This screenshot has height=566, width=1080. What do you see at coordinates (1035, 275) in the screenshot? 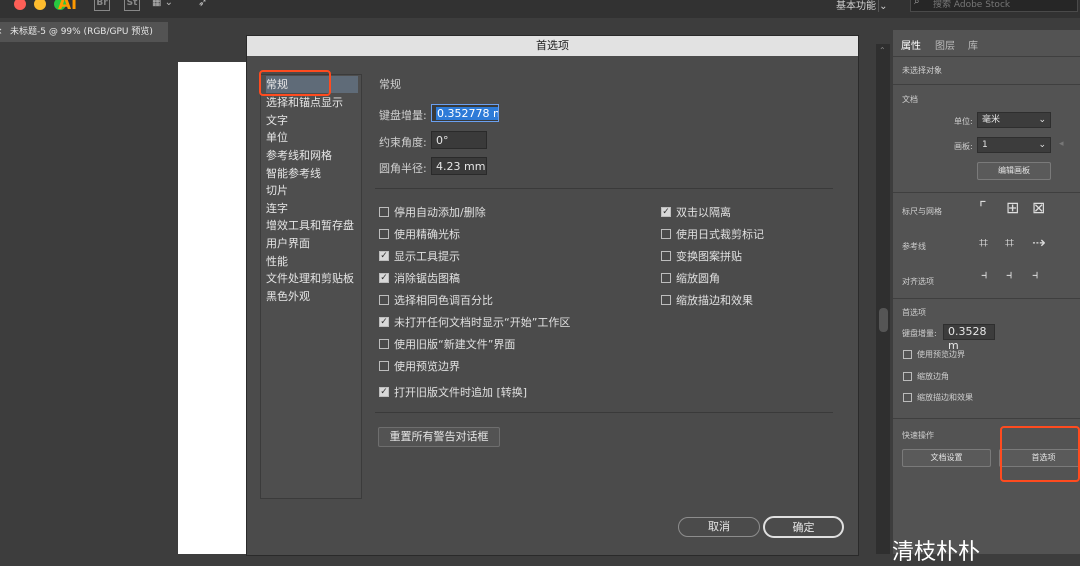
I see `align-to-artboard-icon: ⫞` at bounding box center [1035, 275].